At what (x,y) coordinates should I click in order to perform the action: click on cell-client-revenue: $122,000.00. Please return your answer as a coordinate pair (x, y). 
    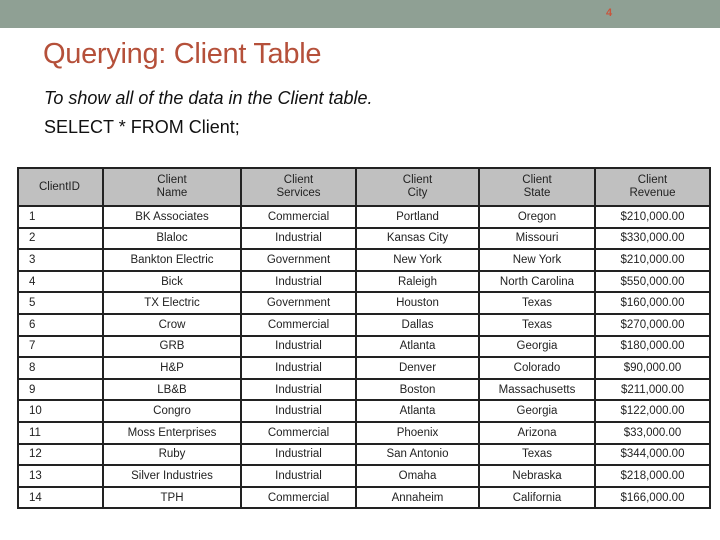
    Looking at the image, I should click on (652, 411).